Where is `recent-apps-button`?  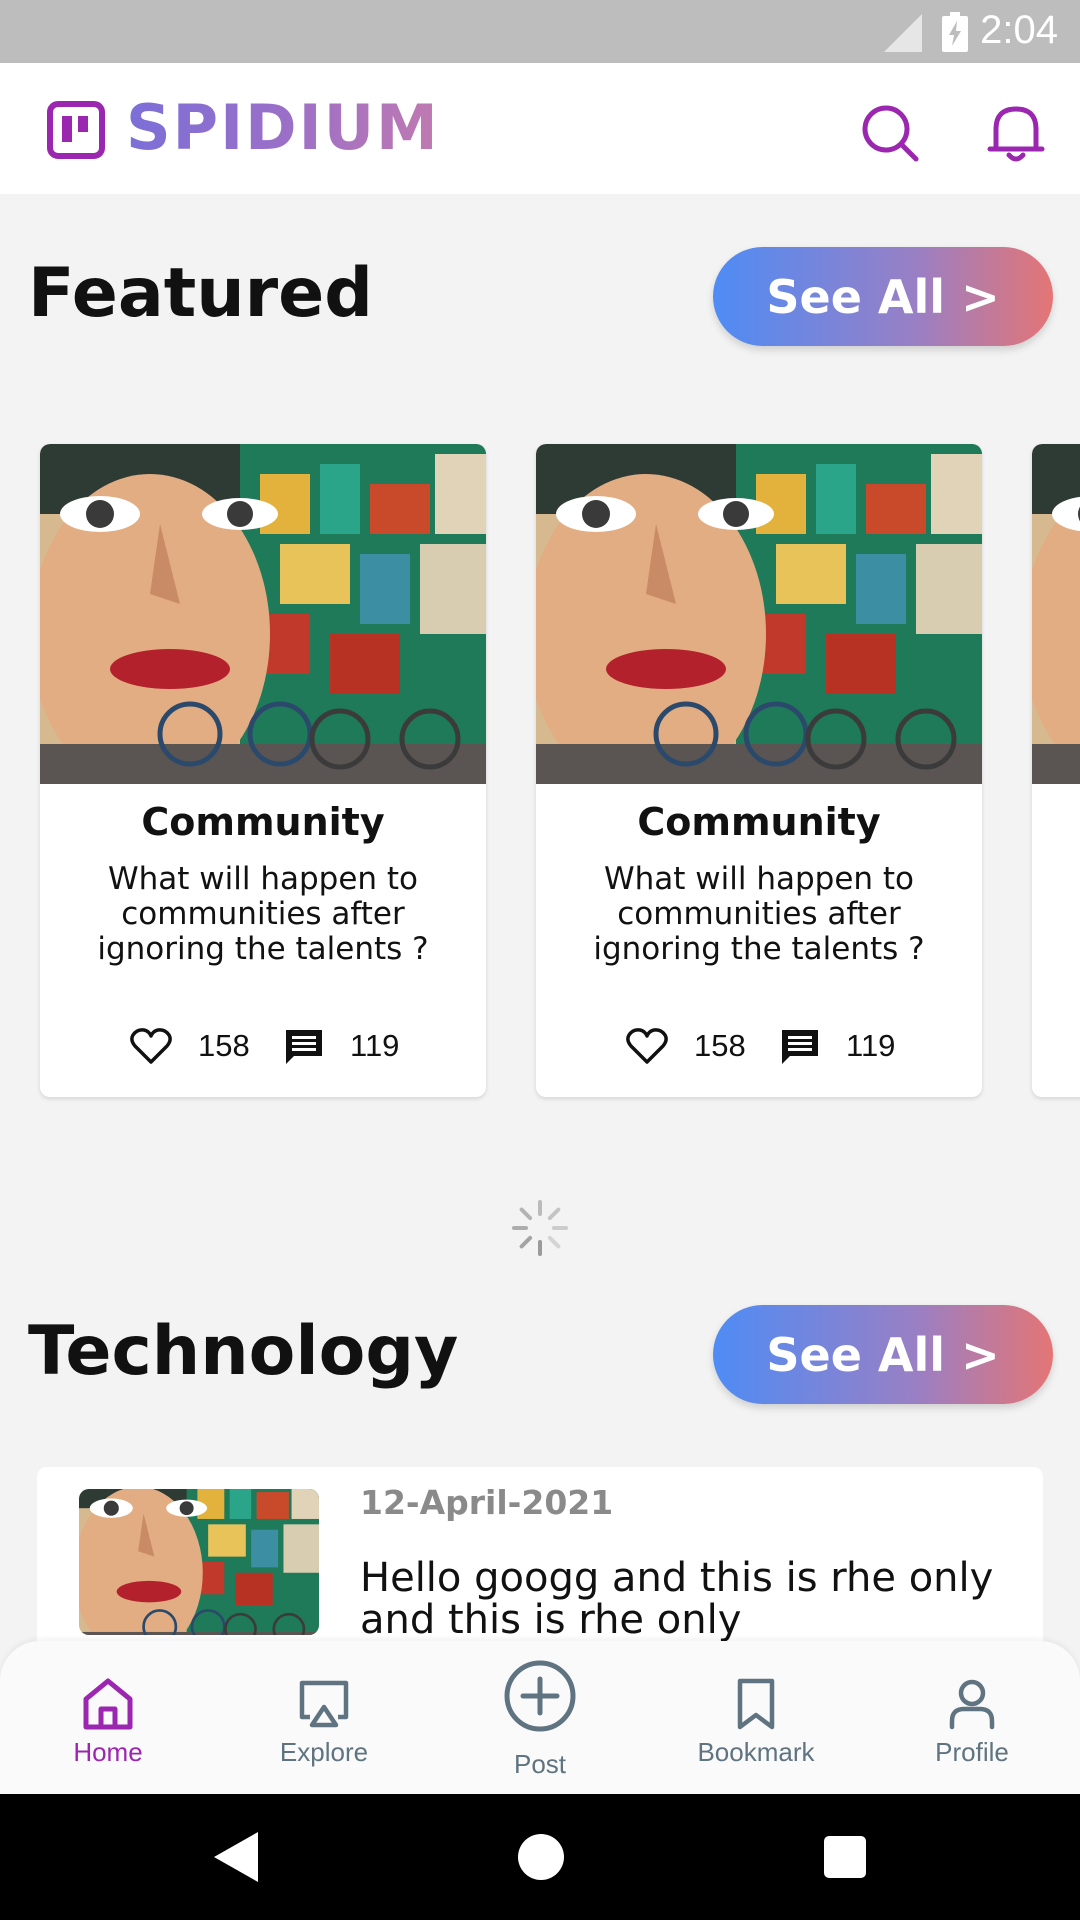
recent-apps-button is located at coordinates (845, 1857).